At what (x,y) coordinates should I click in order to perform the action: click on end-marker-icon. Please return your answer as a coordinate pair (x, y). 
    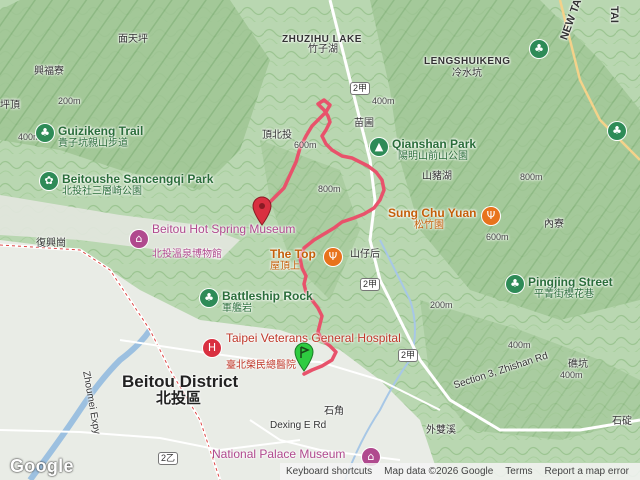
    Looking at the image, I should click on (262, 211).